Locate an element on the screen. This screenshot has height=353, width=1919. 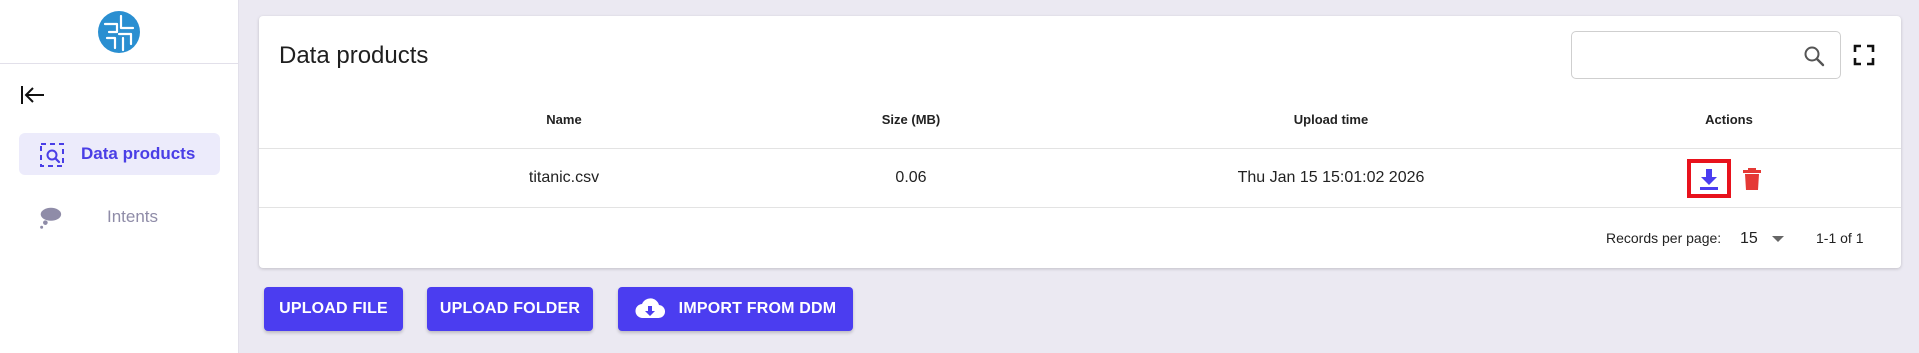
cell-size: 0.06 is located at coordinates (911, 177).